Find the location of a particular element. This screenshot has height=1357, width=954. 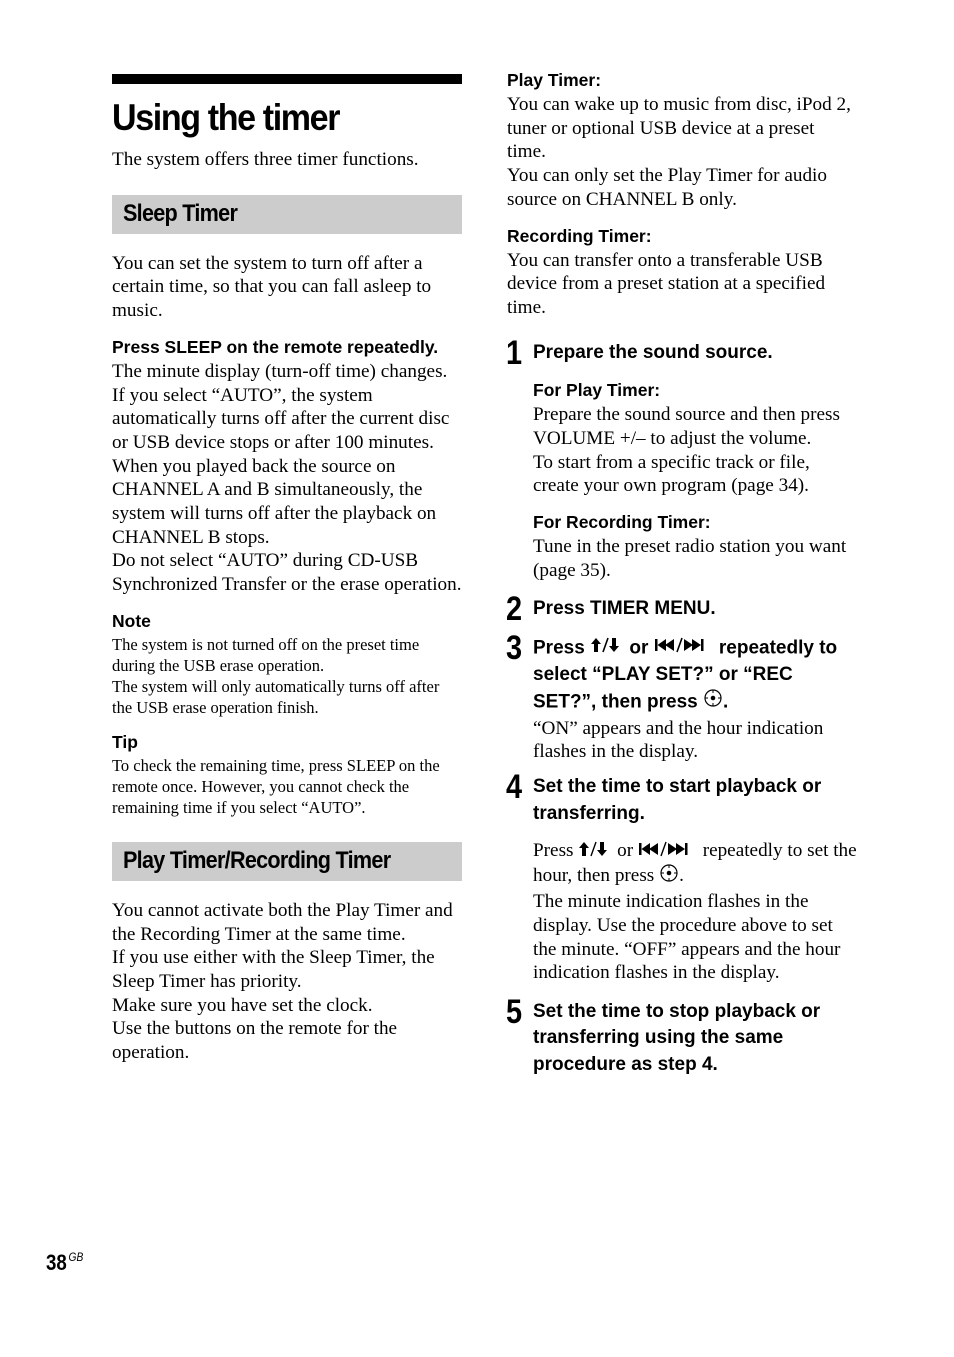

play-rec-body-3: Make sure you have set the clock. is located at coordinates (242, 1005).